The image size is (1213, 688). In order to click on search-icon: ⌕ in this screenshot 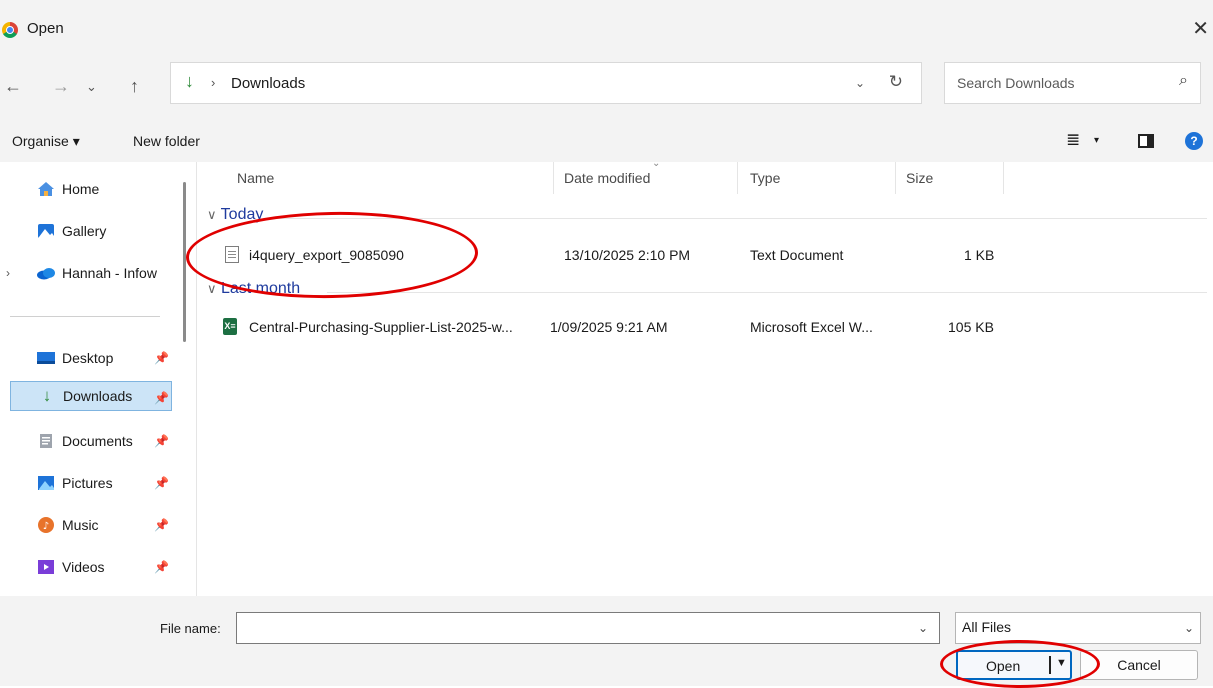, I will do `click(1183, 81)`.